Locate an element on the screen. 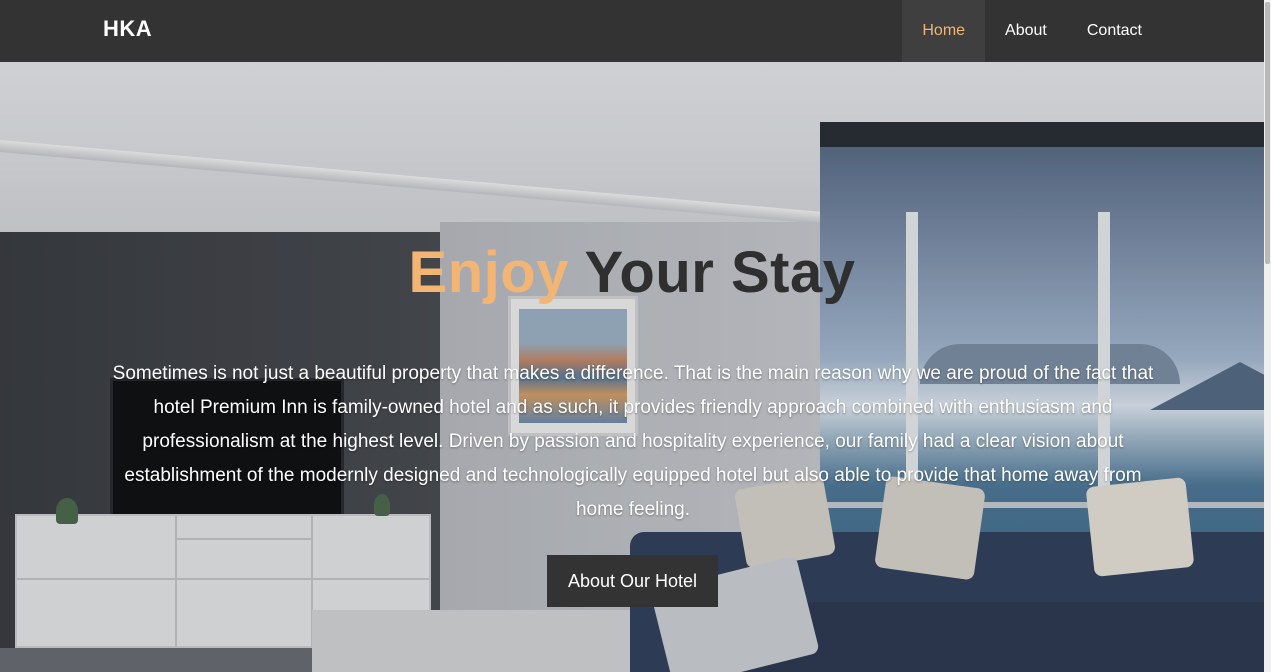 The height and width of the screenshot is (672, 1271). hero-title-rest: Your Stay is located at coordinates (720, 272).